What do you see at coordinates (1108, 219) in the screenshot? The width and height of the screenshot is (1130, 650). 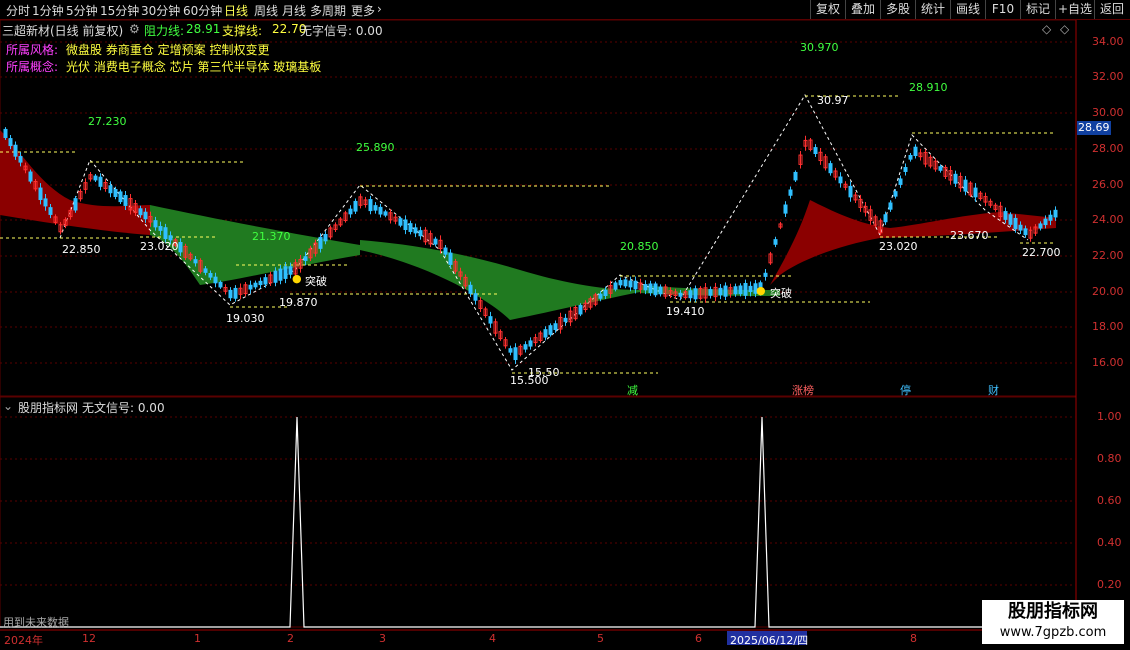 I see `price-tick: 24.00` at bounding box center [1108, 219].